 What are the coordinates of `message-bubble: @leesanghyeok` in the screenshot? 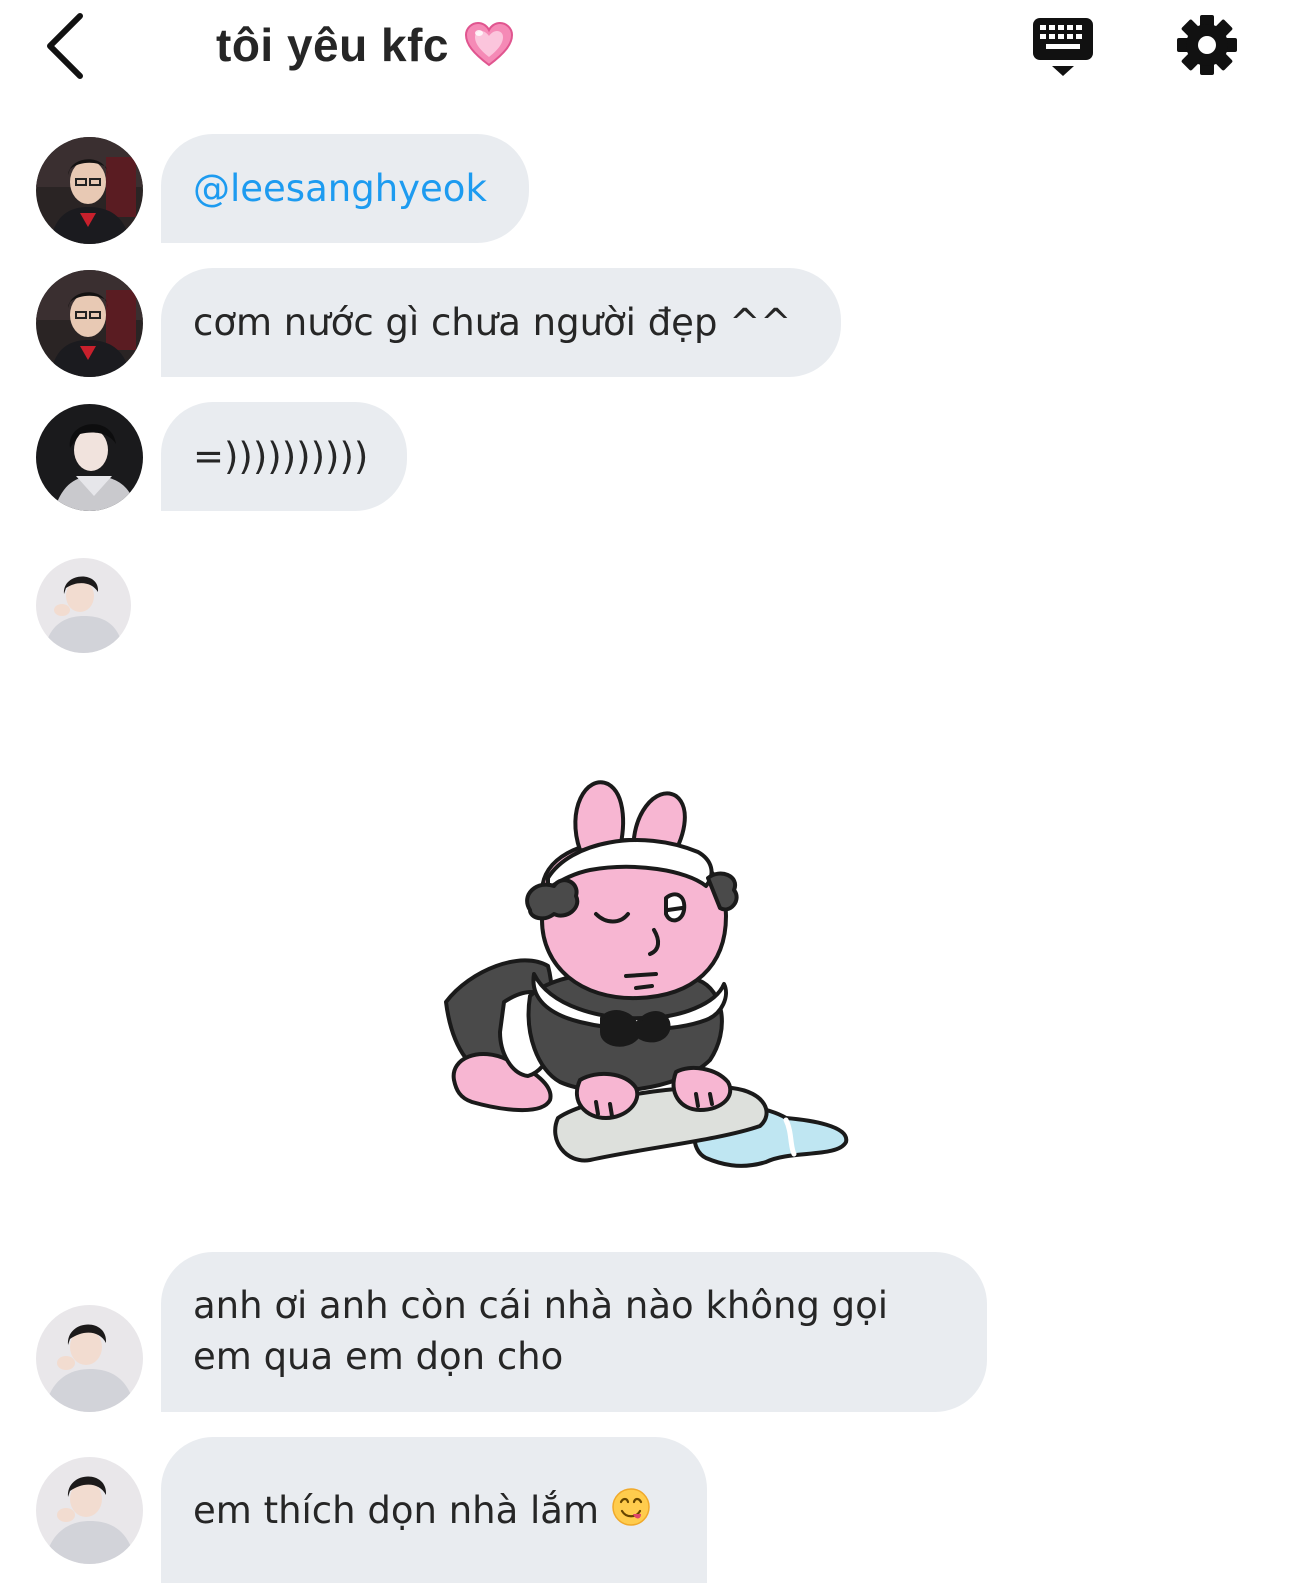 It's located at (345, 188).